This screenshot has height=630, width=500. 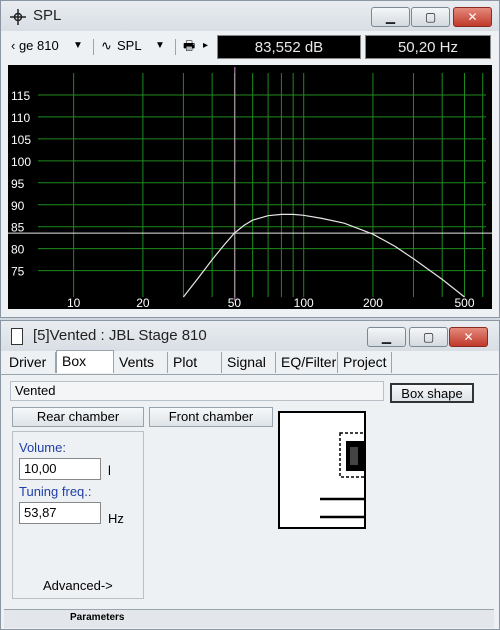 What do you see at coordinates (21, 140) in the screenshot?
I see `y-tick-label: 105` at bounding box center [21, 140].